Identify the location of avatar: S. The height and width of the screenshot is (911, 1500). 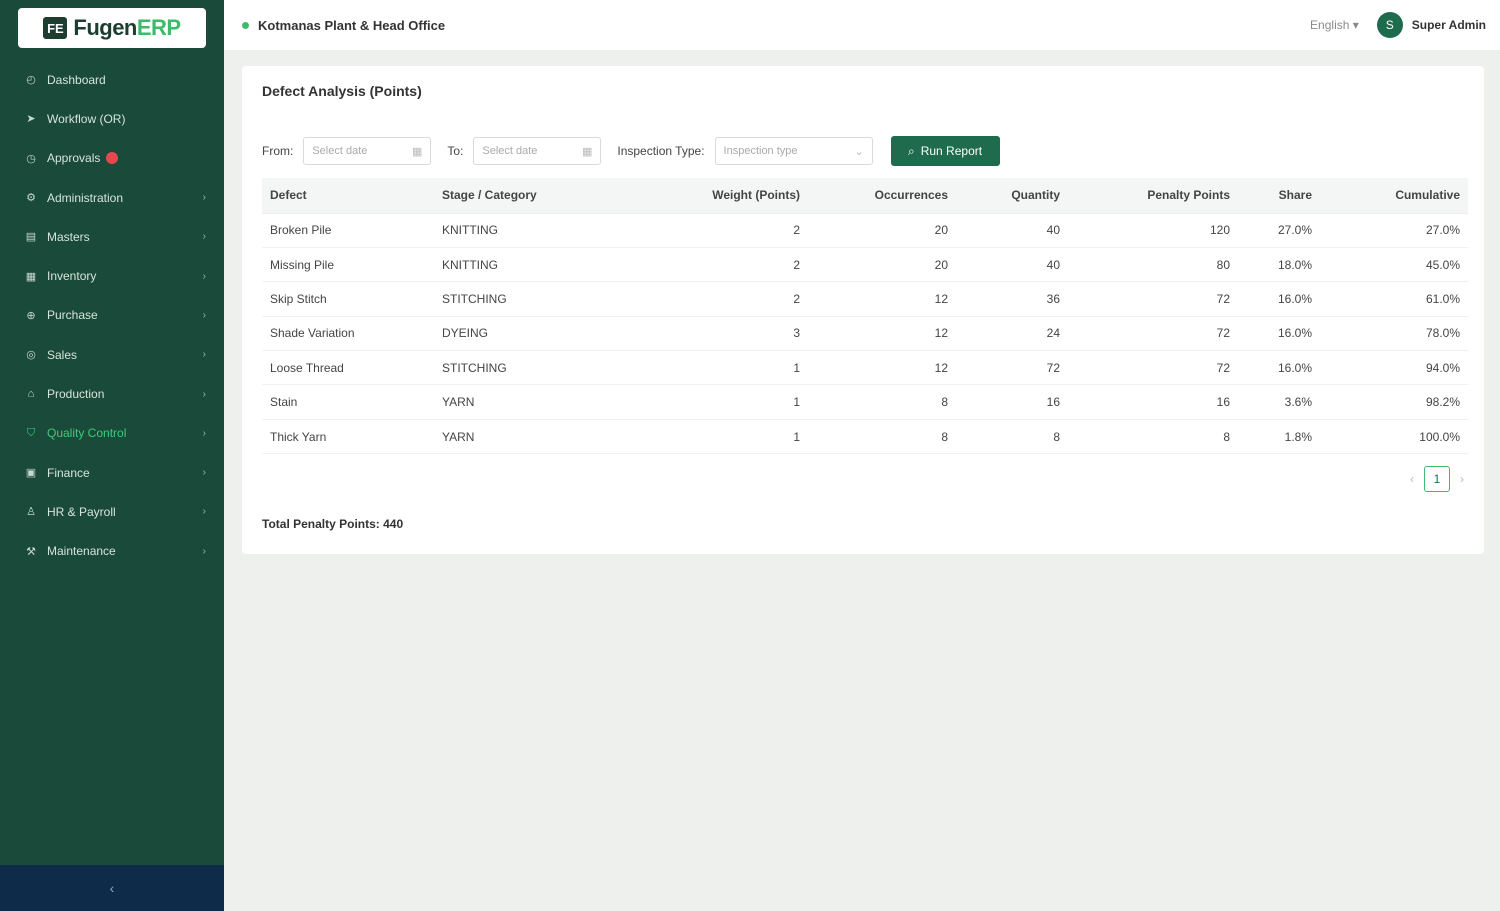
(1389, 25).